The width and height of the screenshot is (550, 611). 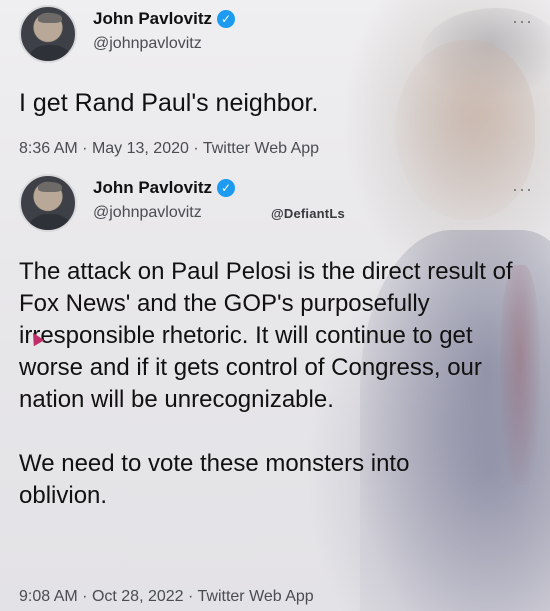 I want to click on tweet-time: 8:36 AM, so click(x=48, y=148).